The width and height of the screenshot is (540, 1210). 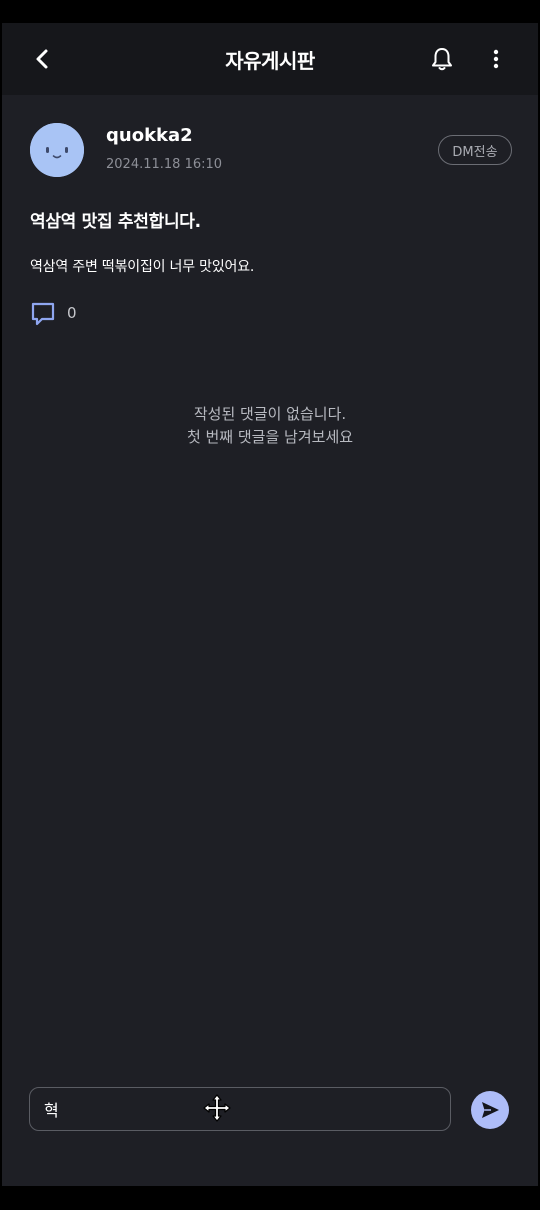 What do you see at coordinates (217, 1108) in the screenshot?
I see `move-cursor-icon` at bounding box center [217, 1108].